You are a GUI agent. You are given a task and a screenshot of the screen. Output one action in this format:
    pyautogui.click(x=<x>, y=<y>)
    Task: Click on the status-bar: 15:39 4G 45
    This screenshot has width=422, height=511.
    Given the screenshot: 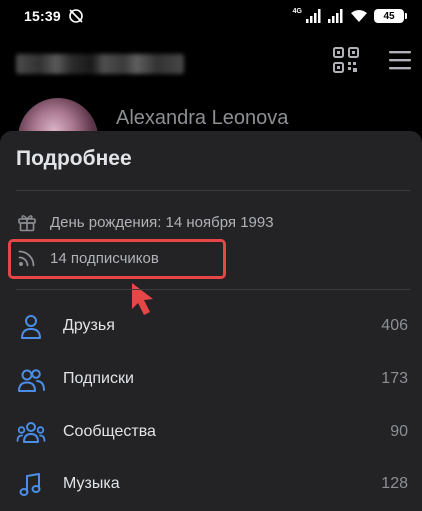 What is the action you would take?
    pyautogui.click(x=211, y=17)
    